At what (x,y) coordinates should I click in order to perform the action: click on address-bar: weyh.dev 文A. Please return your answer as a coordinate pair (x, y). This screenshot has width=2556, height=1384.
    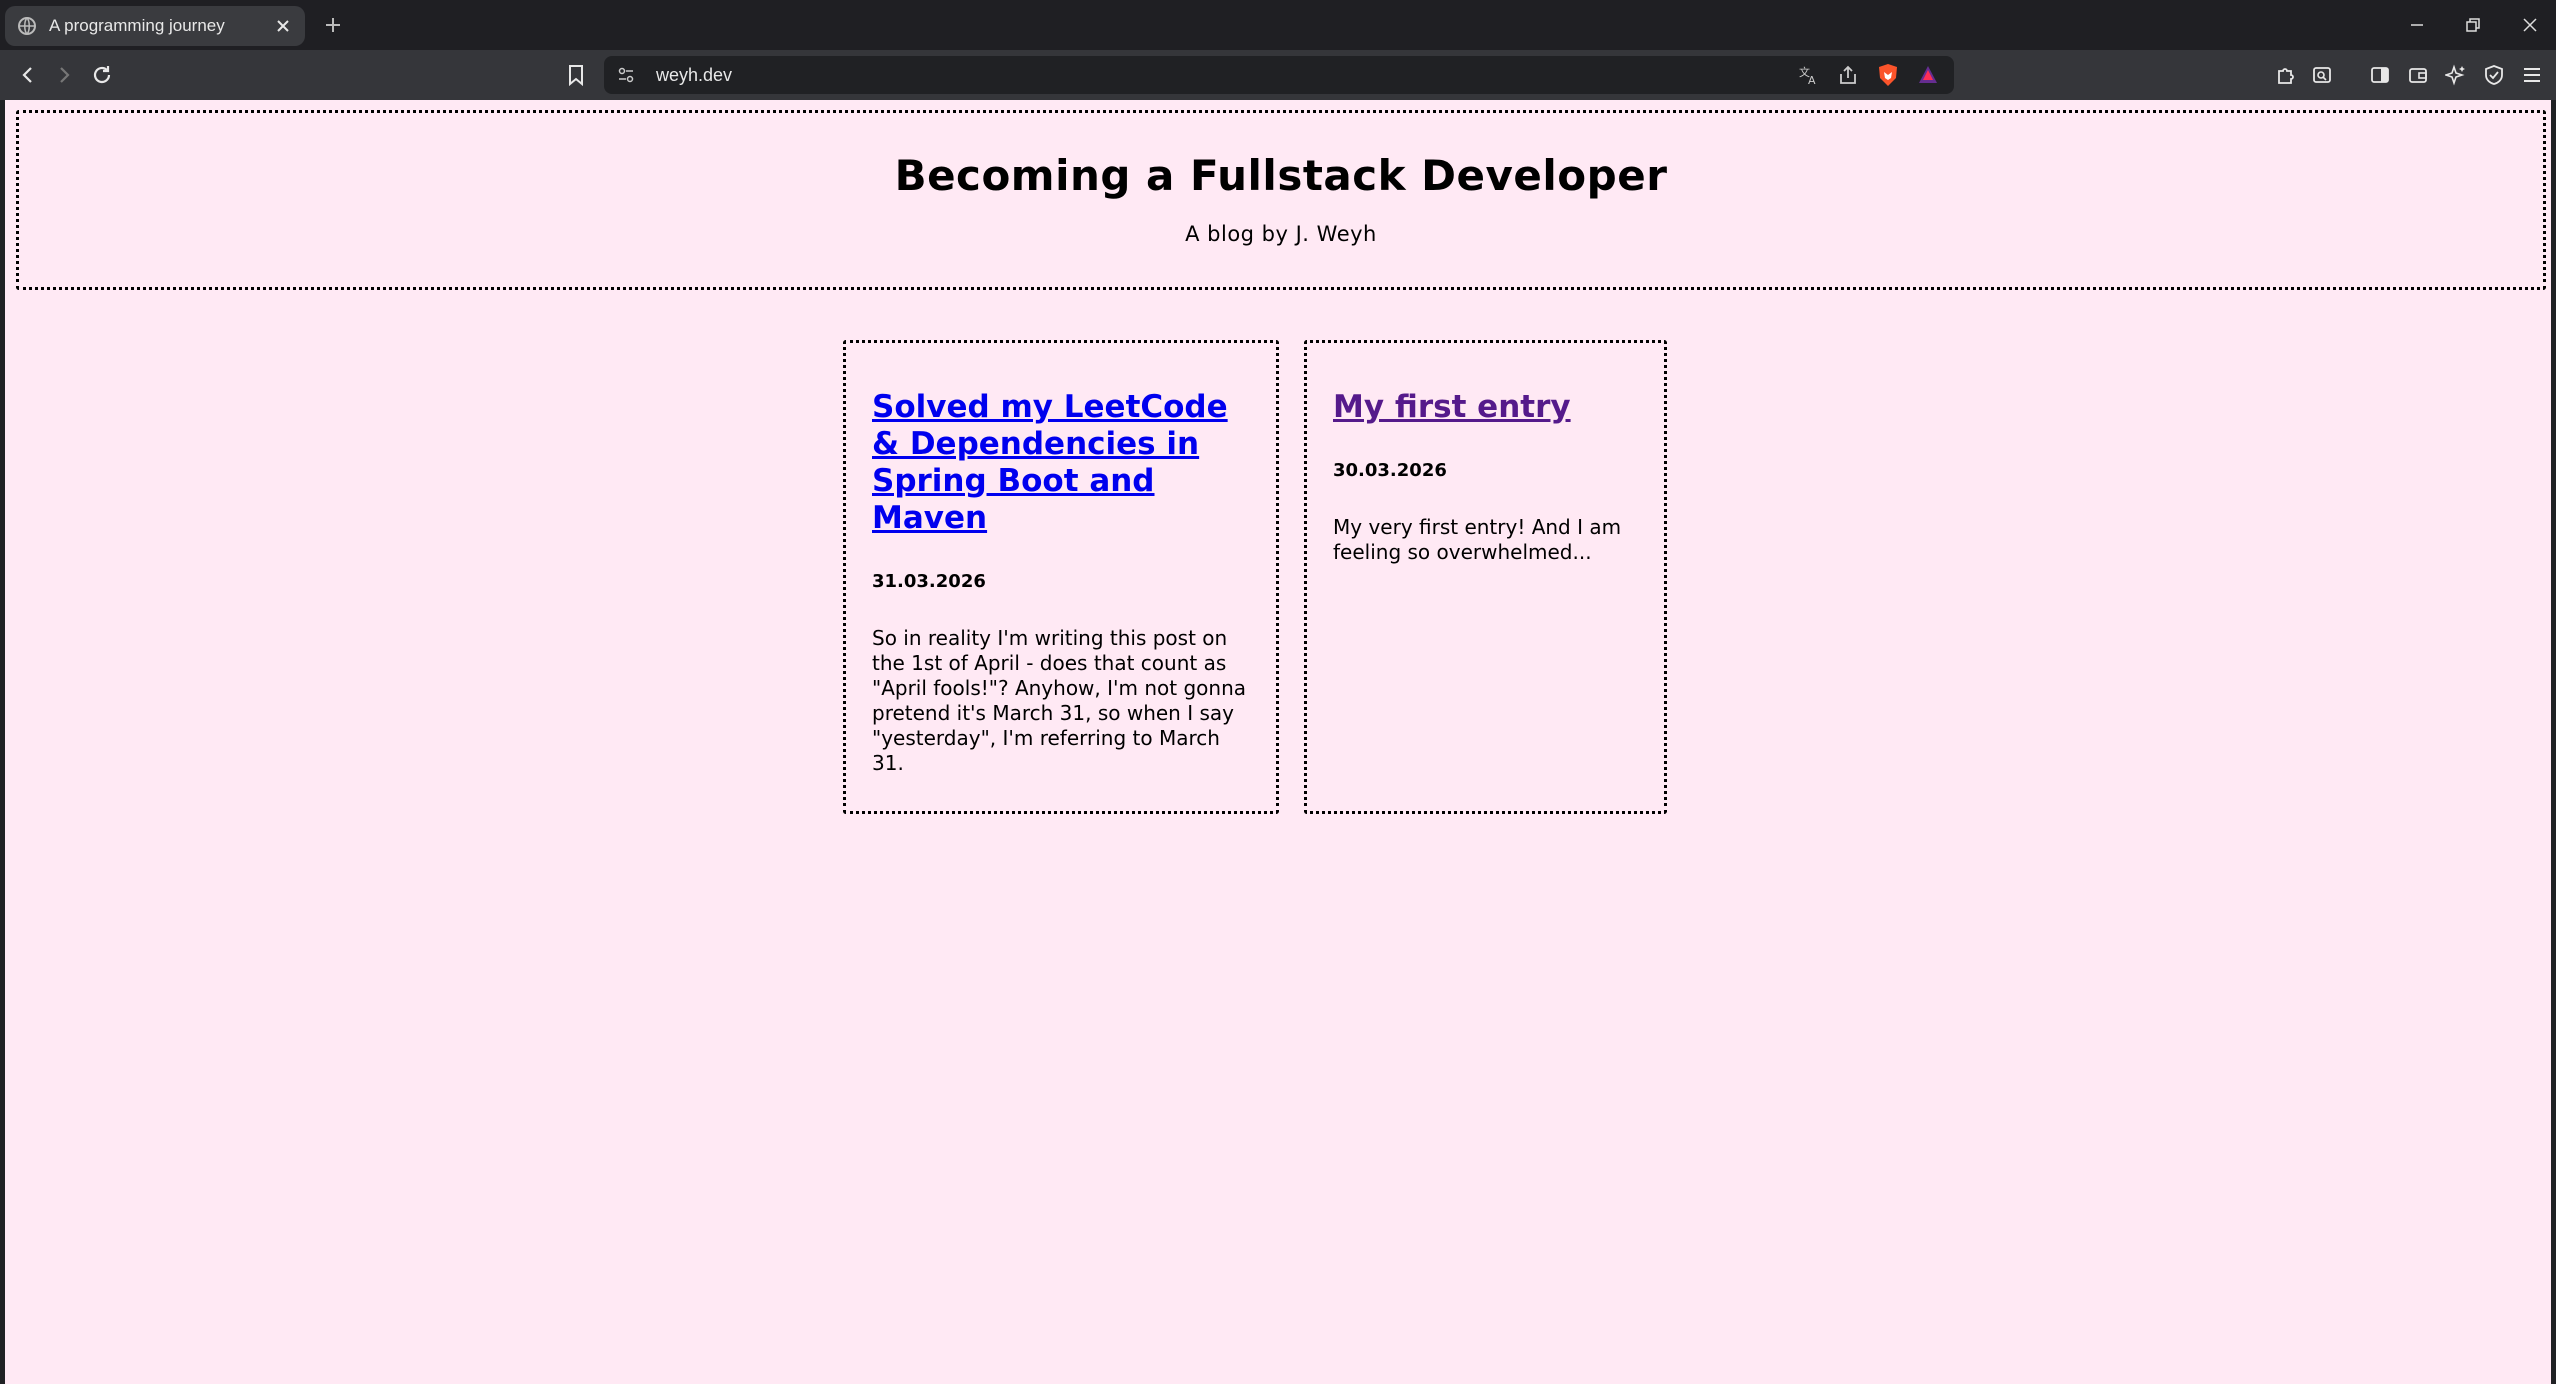
    Looking at the image, I should click on (1279, 75).